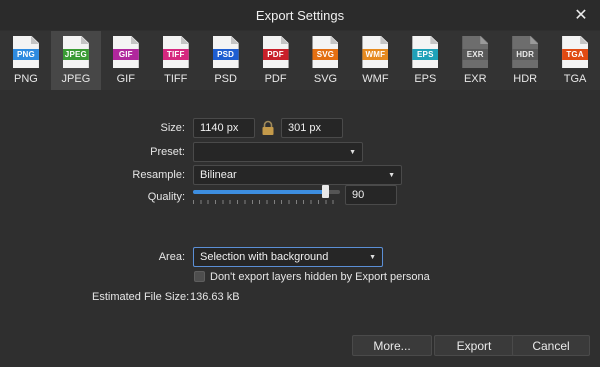 The image size is (603, 367). What do you see at coordinates (268, 128) in the screenshot?
I see `lock-icon` at bounding box center [268, 128].